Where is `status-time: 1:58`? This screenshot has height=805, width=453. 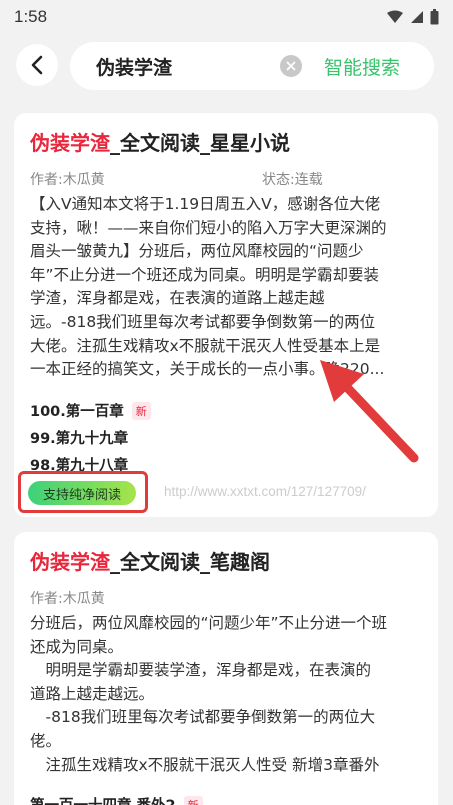
status-time: 1:58 is located at coordinates (31, 16).